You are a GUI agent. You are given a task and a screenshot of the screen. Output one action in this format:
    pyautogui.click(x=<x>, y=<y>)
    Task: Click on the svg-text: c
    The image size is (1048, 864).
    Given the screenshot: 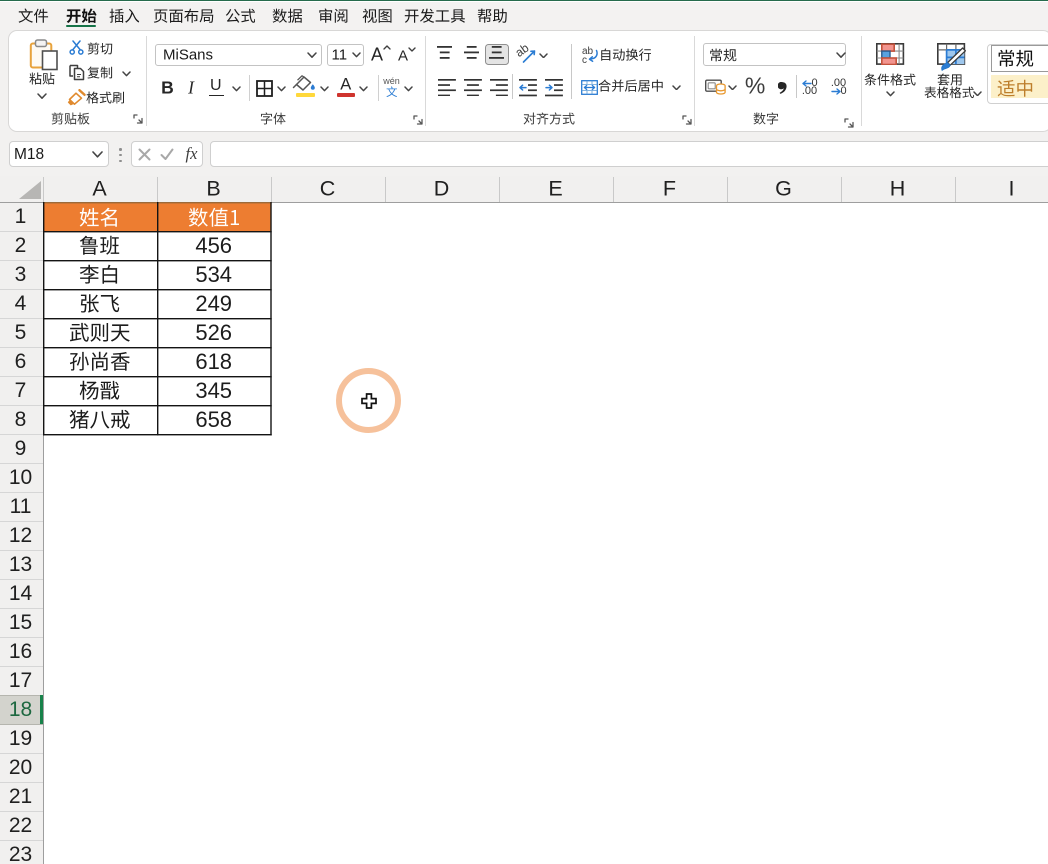 What is the action you would take?
    pyautogui.click(x=584, y=59)
    